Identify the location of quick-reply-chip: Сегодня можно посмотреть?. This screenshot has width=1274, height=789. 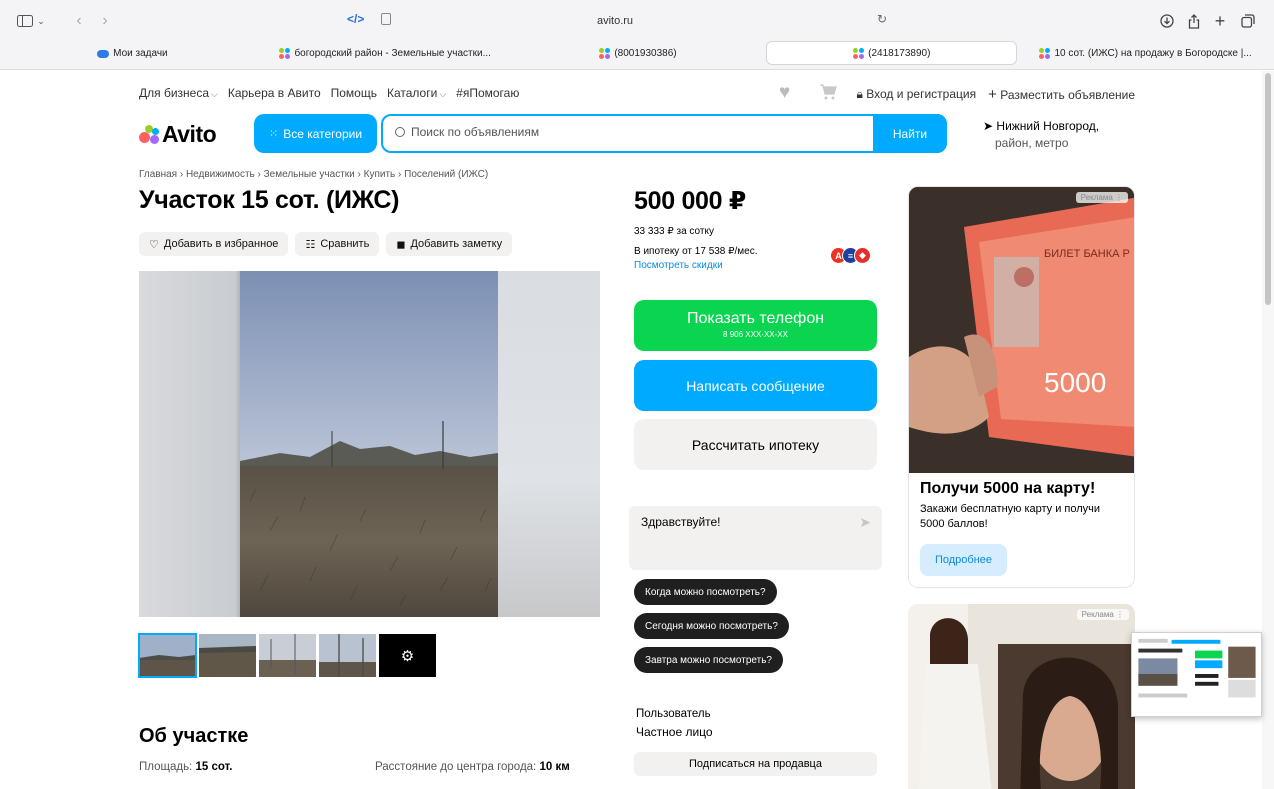
(711, 626).